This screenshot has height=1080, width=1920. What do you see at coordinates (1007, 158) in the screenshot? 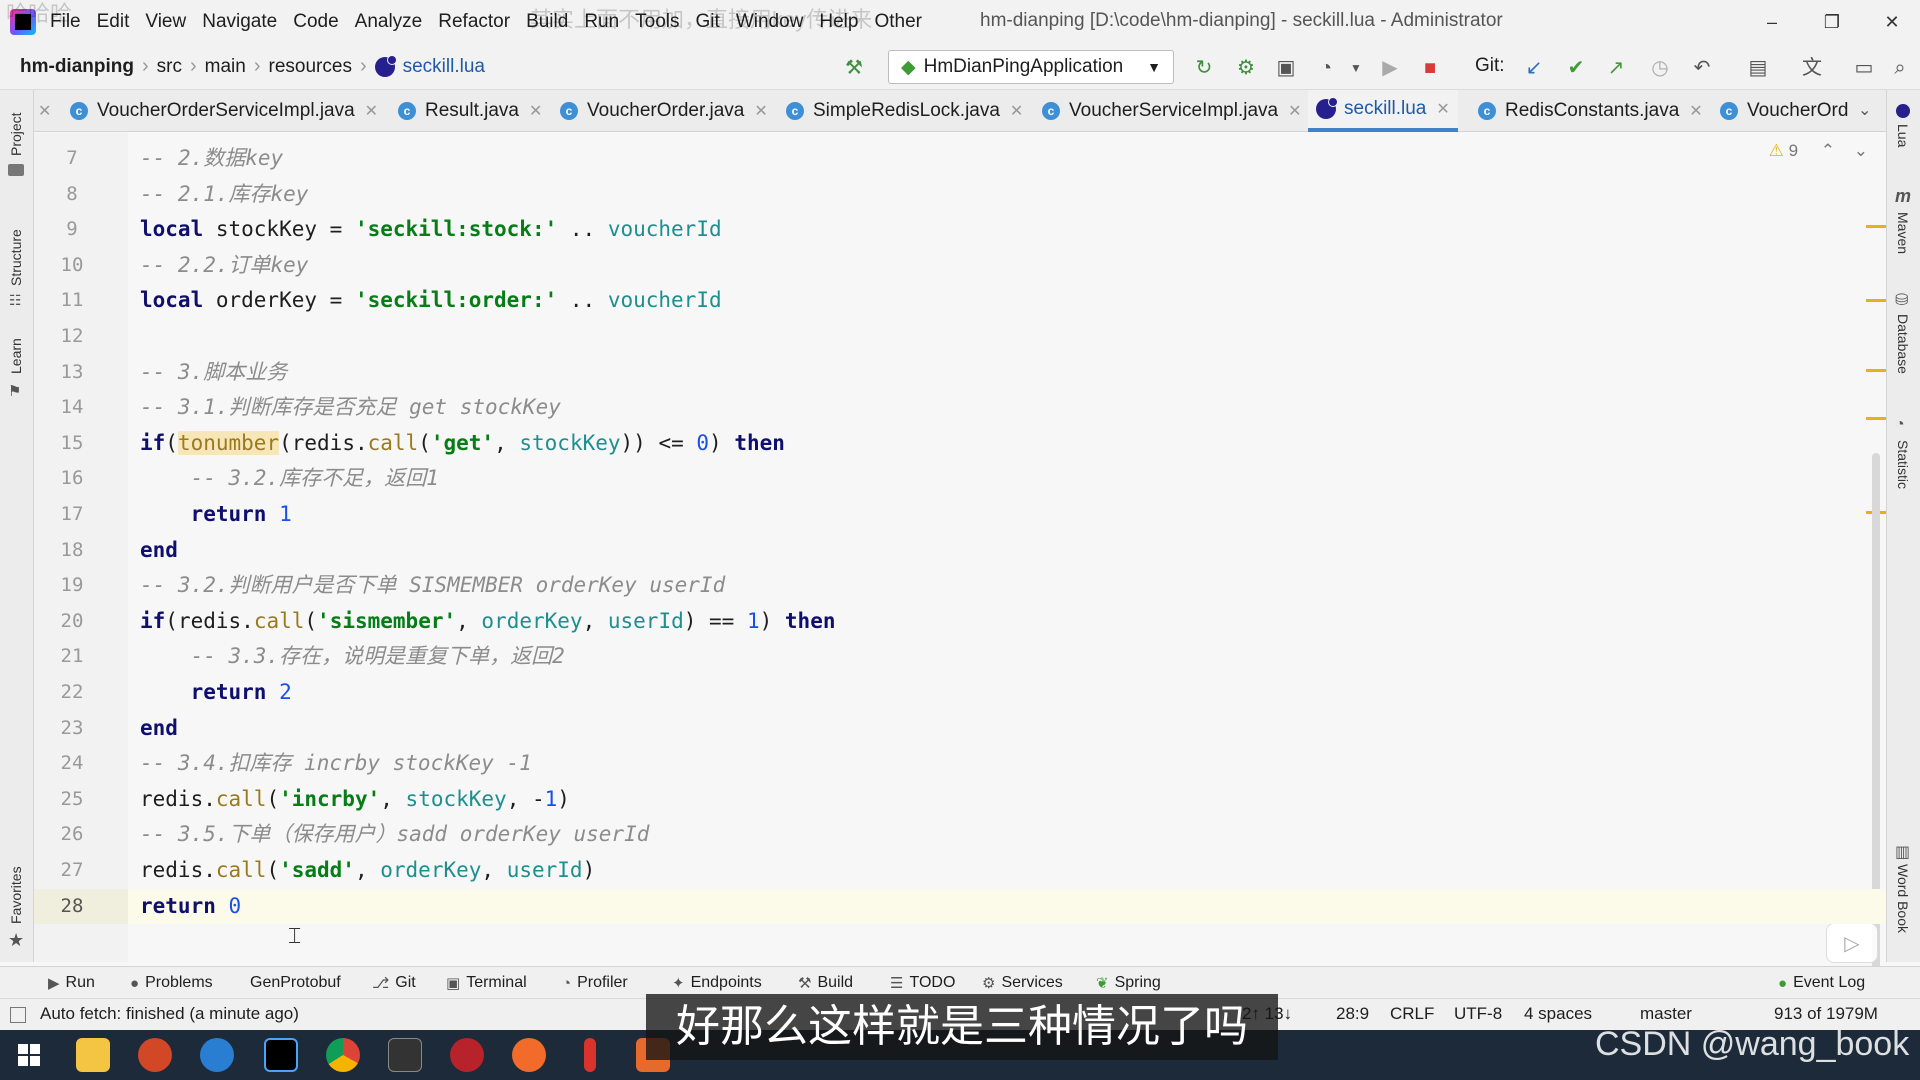
I see `code-line: -- 2.数据key` at bounding box center [1007, 158].